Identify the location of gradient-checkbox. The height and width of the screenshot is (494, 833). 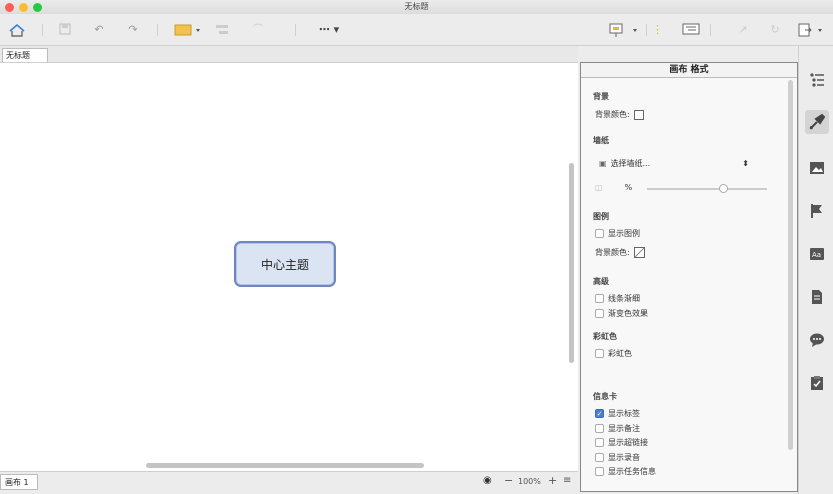
(599, 313).